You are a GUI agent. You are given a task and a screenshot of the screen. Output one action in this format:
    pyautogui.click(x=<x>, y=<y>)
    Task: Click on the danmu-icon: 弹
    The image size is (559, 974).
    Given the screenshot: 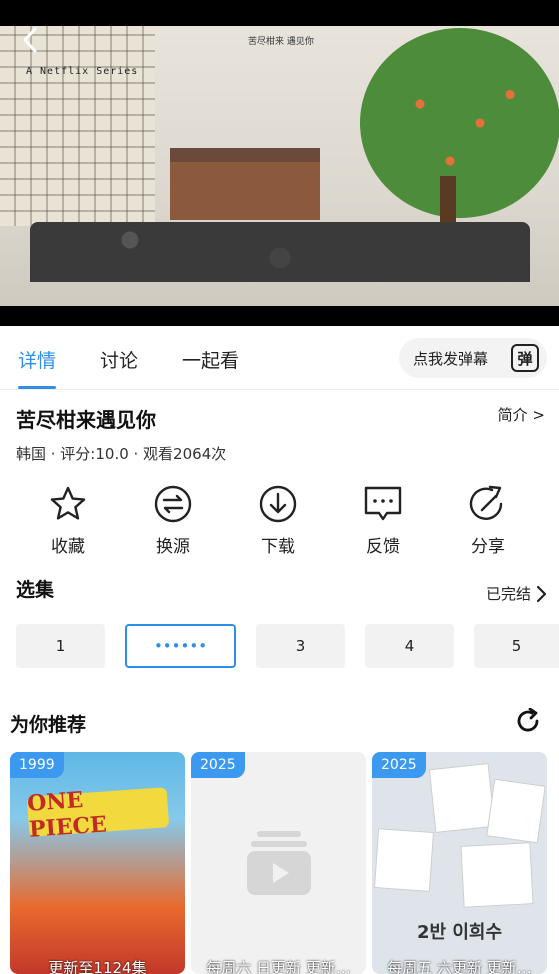 What is the action you would take?
    pyautogui.click(x=525, y=358)
    